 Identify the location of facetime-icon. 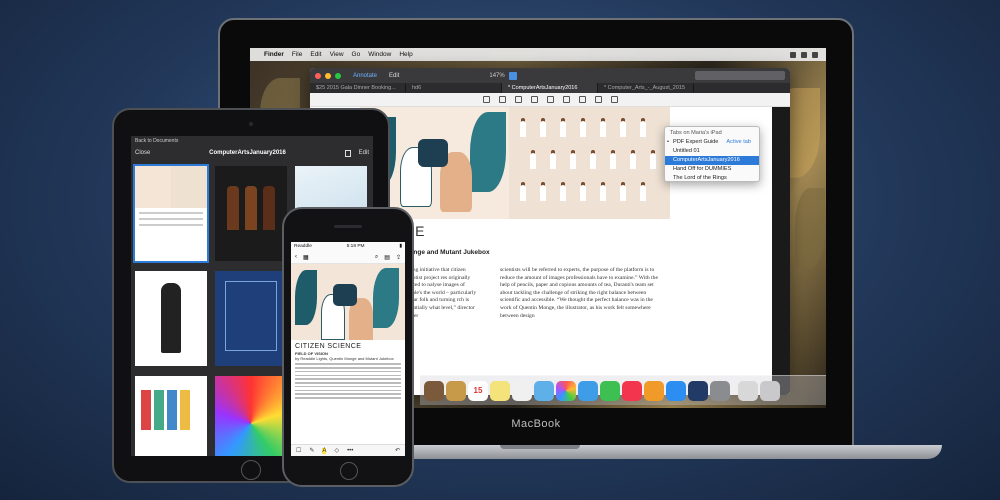
(610, 390).